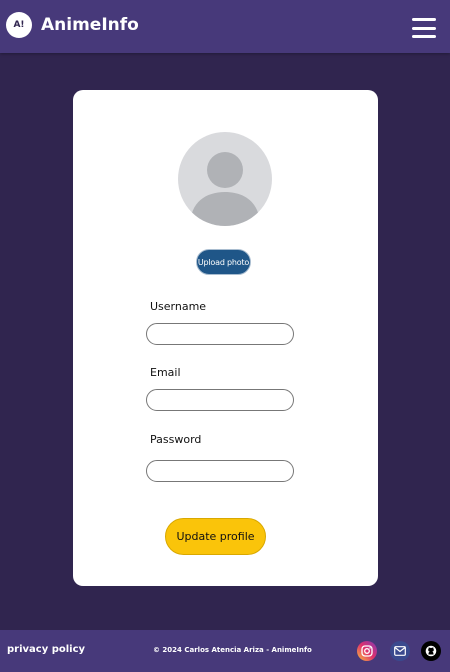  I want to click on update-profile-button: Update profile, so click(215, 536).